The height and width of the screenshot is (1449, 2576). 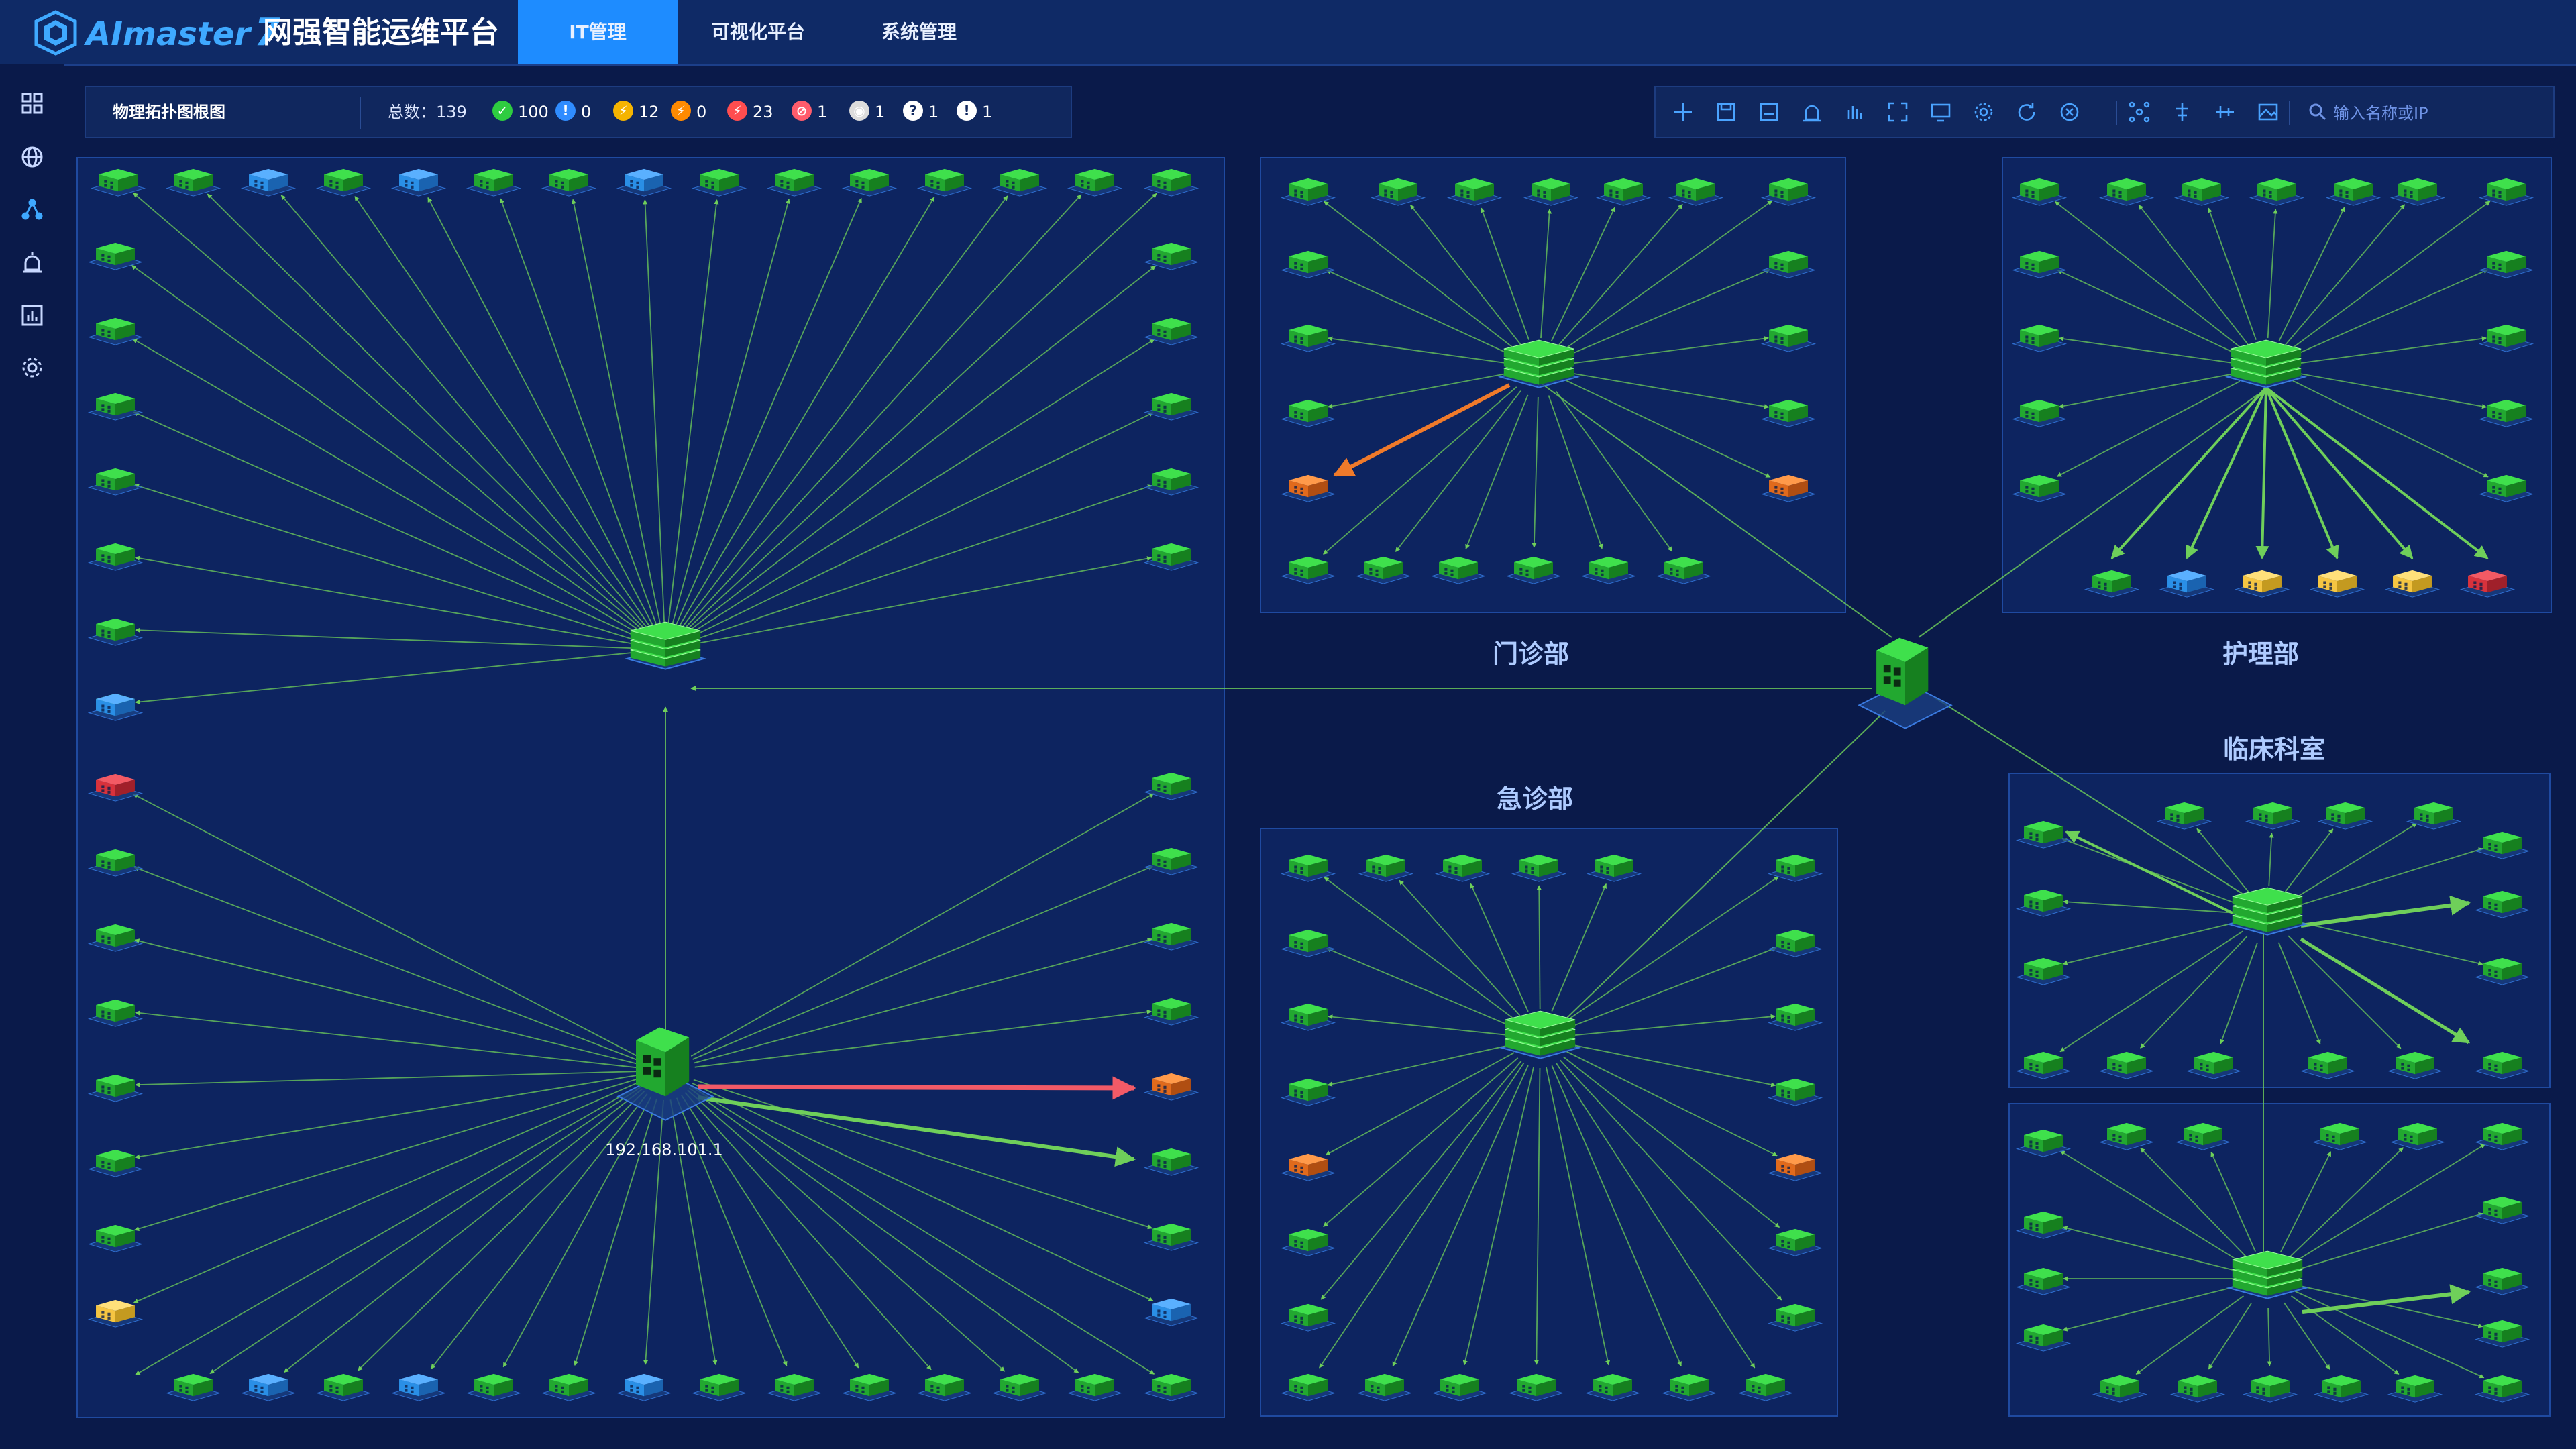 I want to click on stat-unknown: ? 1, so click(x=920, y=112).